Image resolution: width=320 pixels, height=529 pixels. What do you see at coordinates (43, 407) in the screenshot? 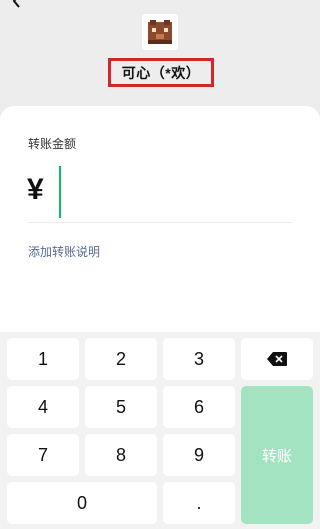
I see `key-4: 4` at bounding box center [43, 407].